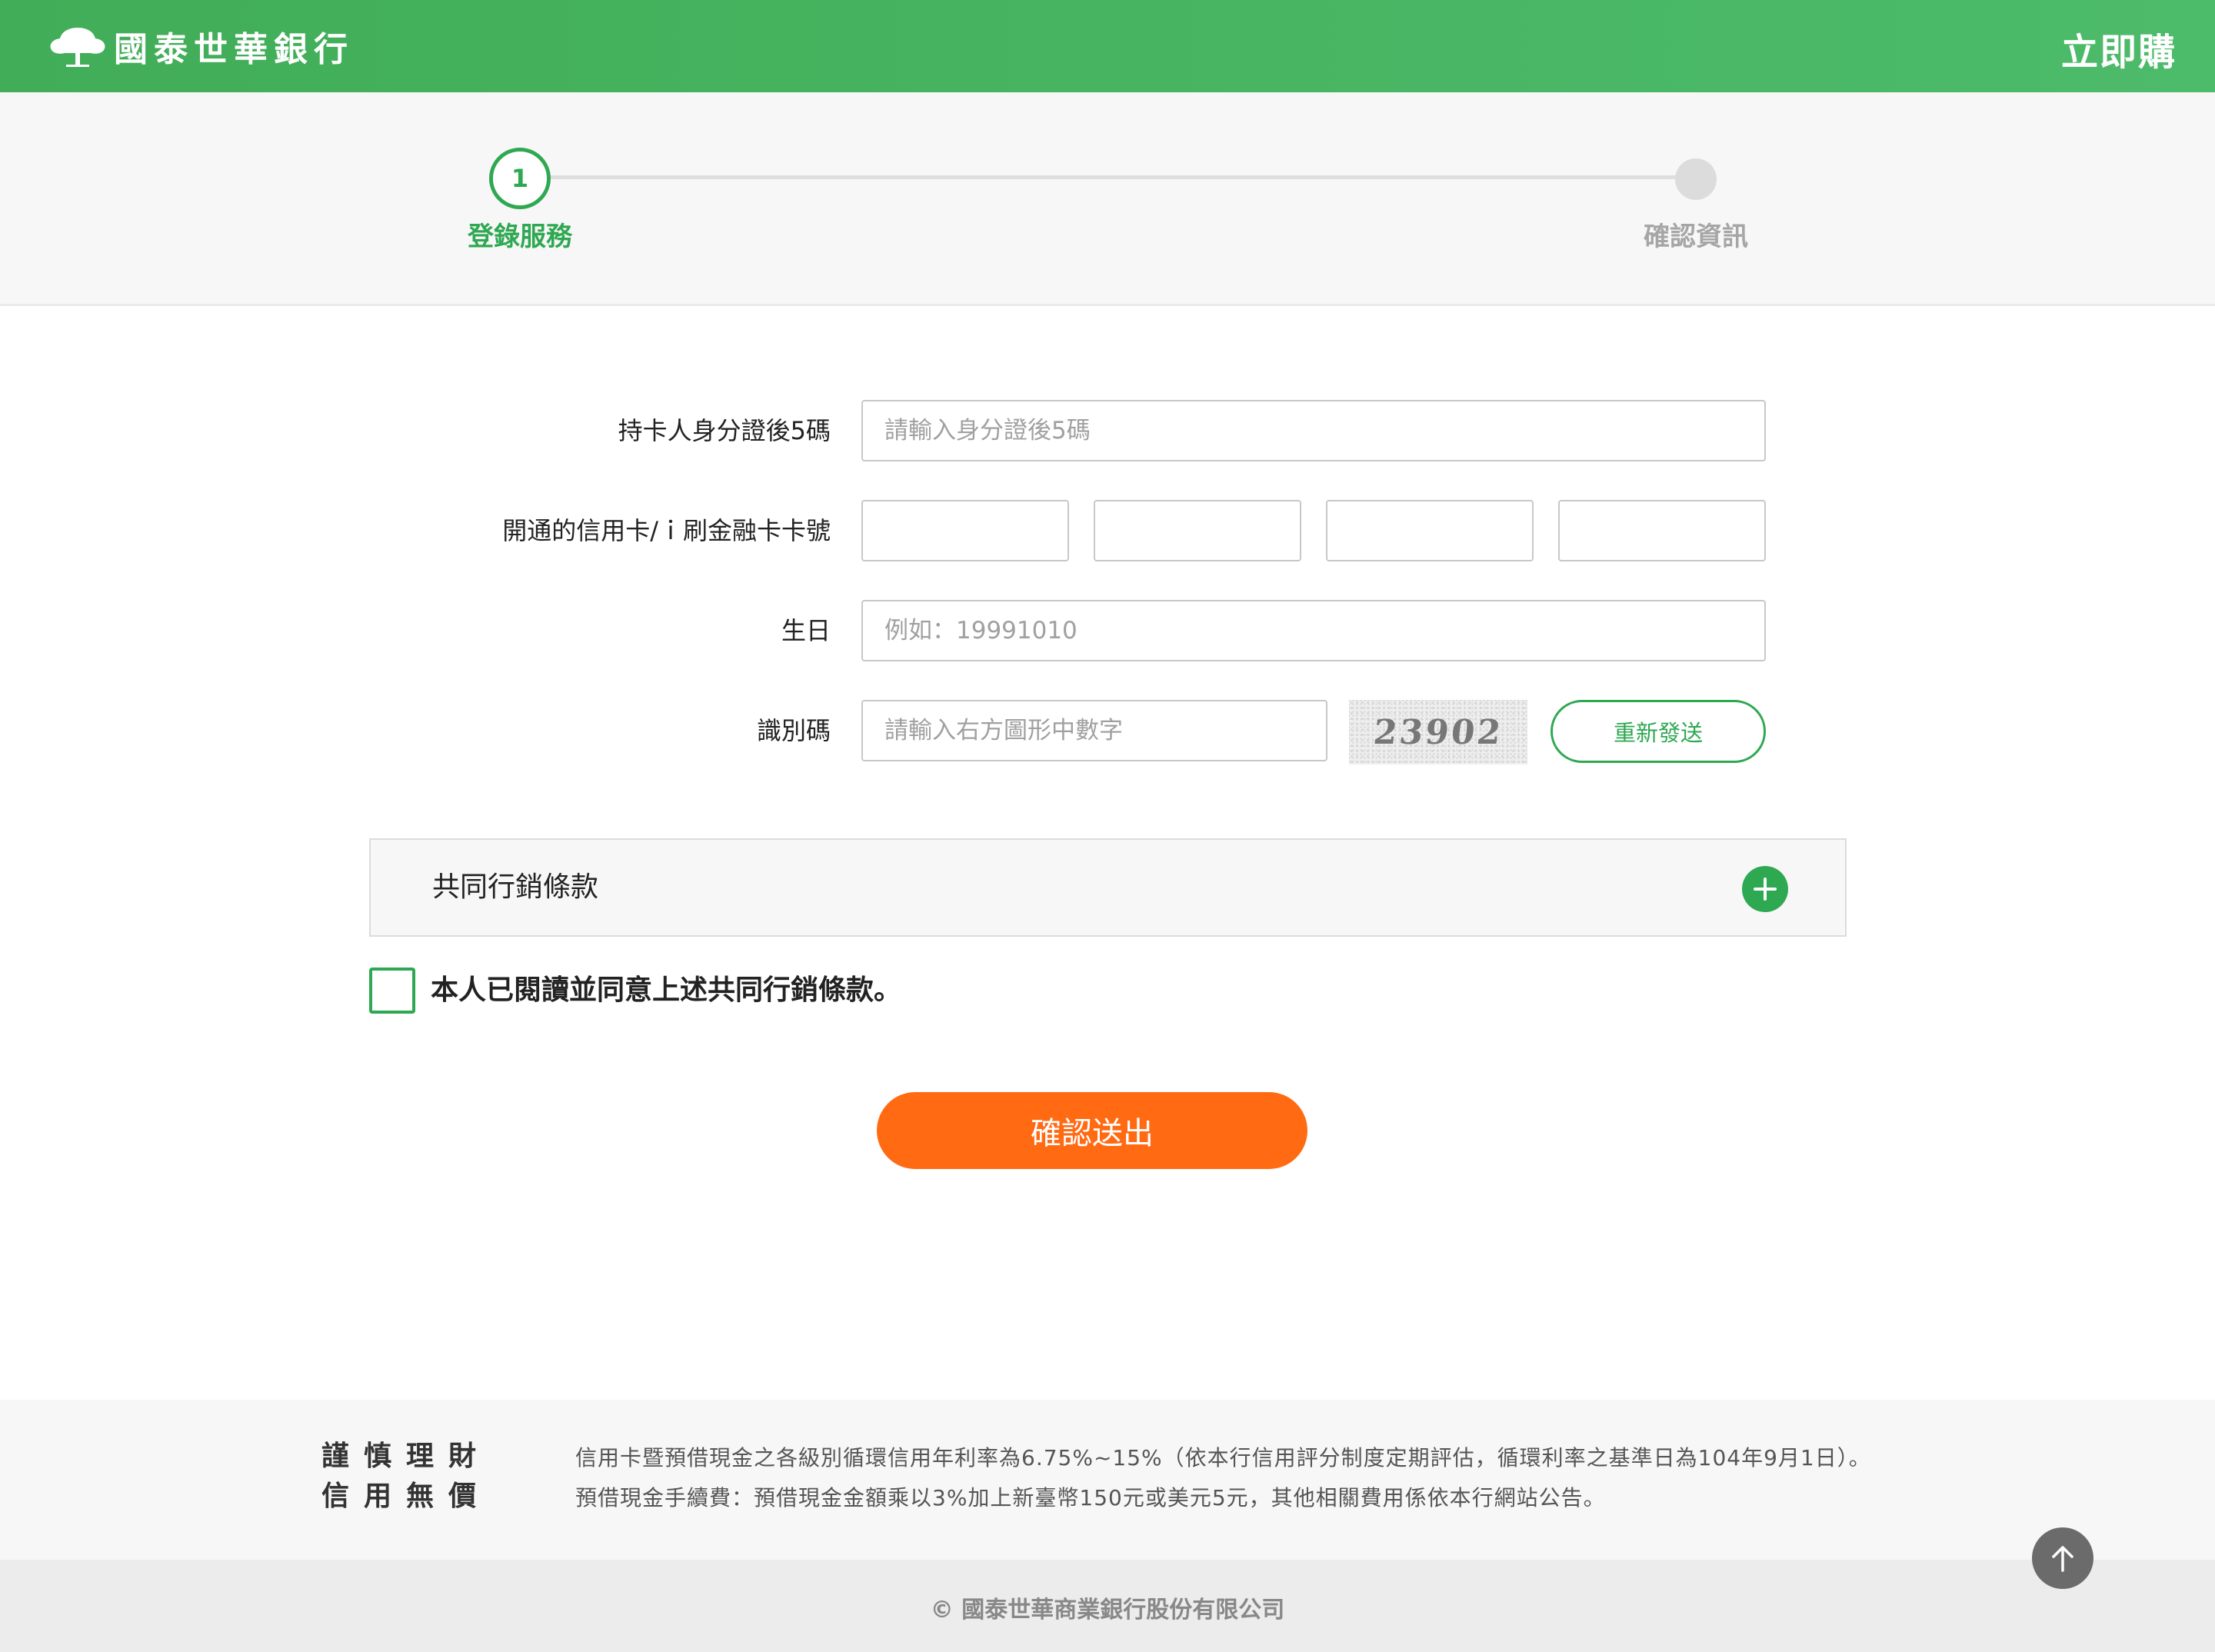 This screenshot has height=1652, width=2215. I want to click on resend-button: 重新發送, so click(1658, 731).